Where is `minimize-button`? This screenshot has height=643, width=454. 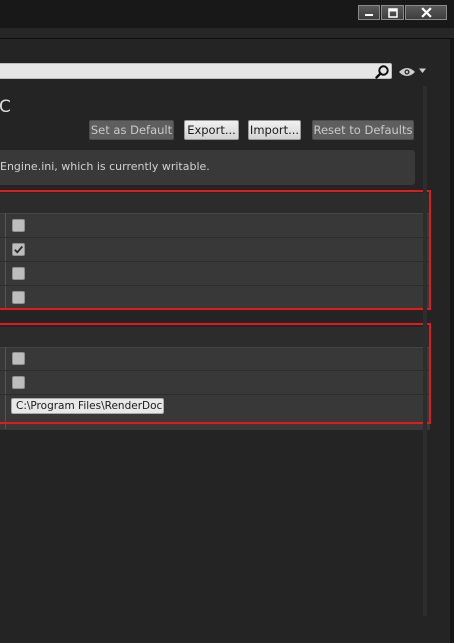 minimize-button is located at coordinates (369, 12).